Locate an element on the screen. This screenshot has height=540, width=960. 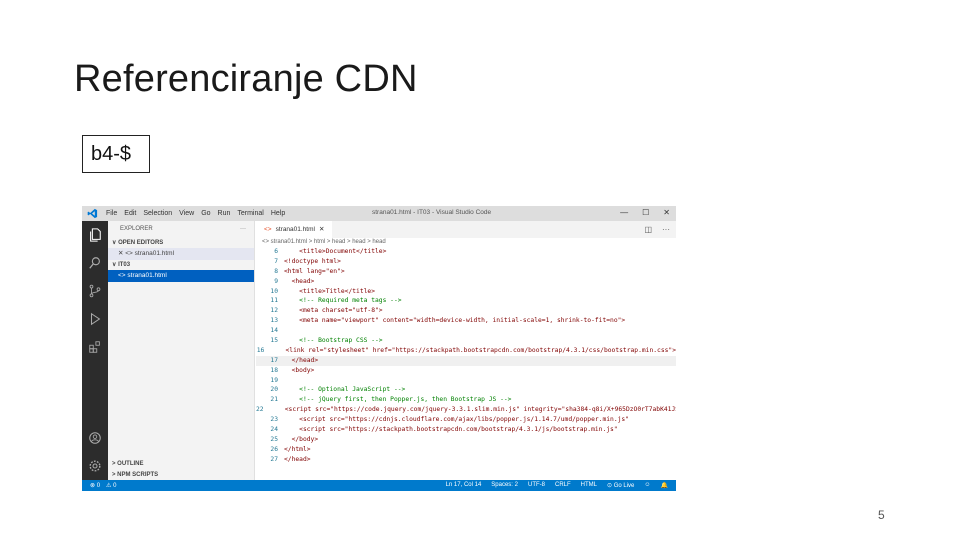
errors-indicator: ⊗ 0 is located at coordinates (95, 485).